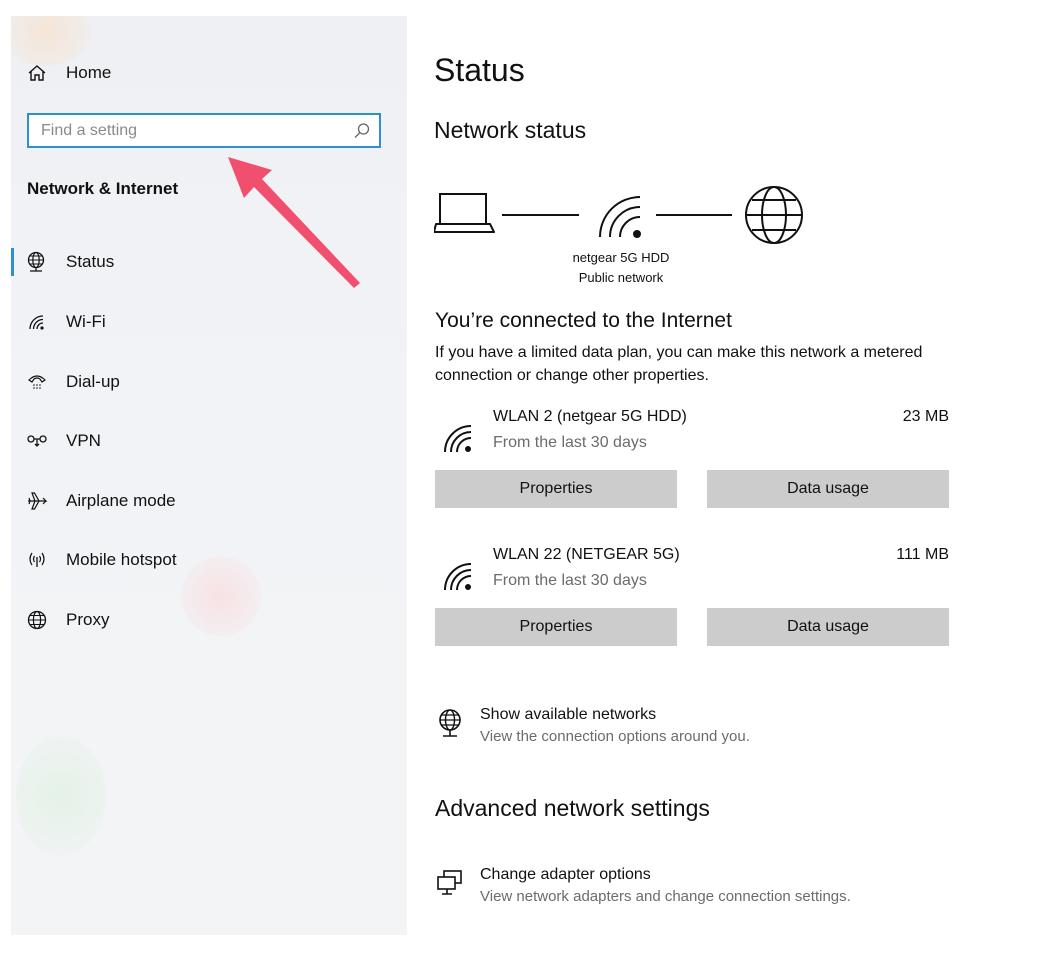 The image size is (1050, 954). What do you see at coordinates (37, 441) in the screenshot?
I see `vpn-icon` at bounding box center [37, 441].